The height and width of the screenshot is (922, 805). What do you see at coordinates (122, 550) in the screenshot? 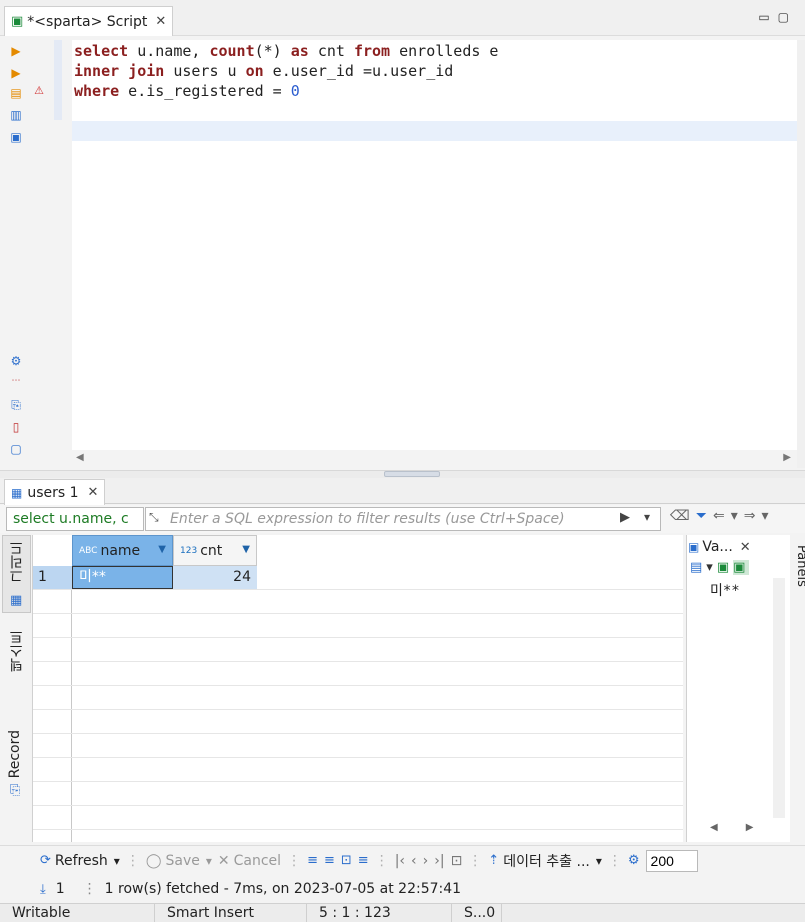
I see `column-header-name: ABC name ▼` at bounding box center [122, 550].